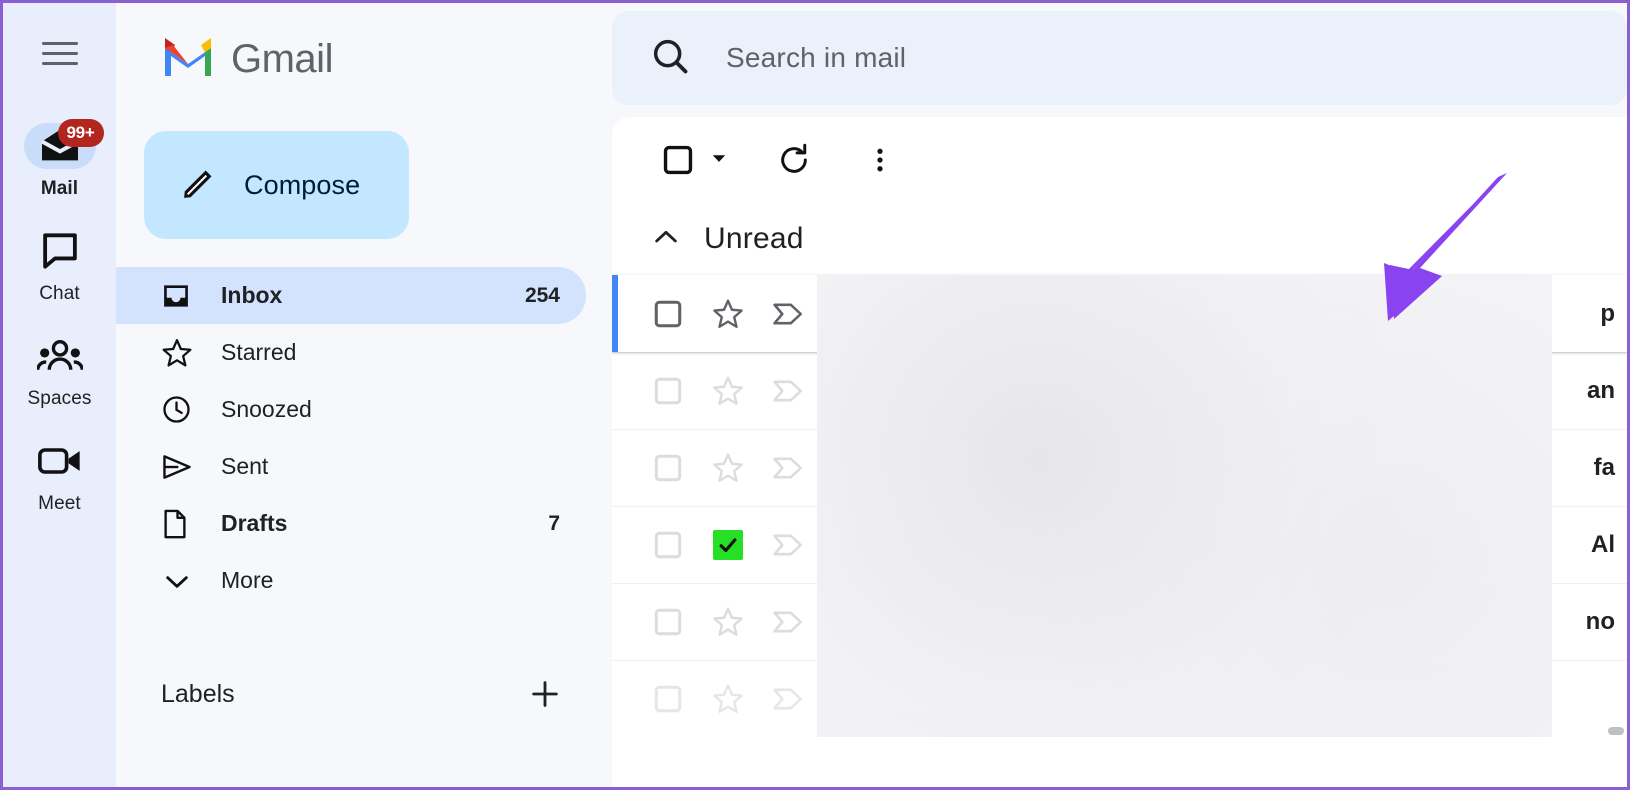  I want to click on sidebar-label-starred: Starred, so click(259, 352).